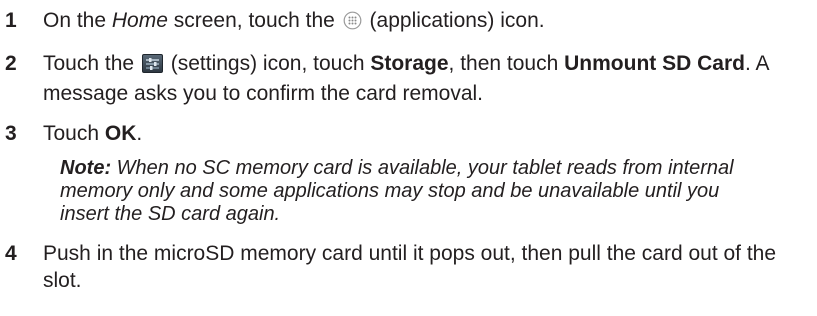  I want to click on step-number: 3, so click(11, 133).